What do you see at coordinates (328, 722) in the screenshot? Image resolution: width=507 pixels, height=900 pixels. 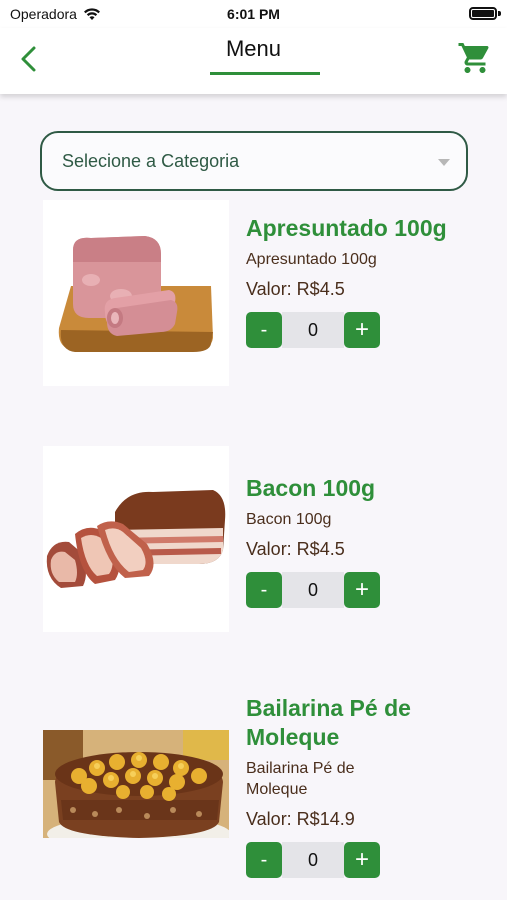 I see `product-name: Bailarina Pé de Moleque` at bounding box center [328, 722].